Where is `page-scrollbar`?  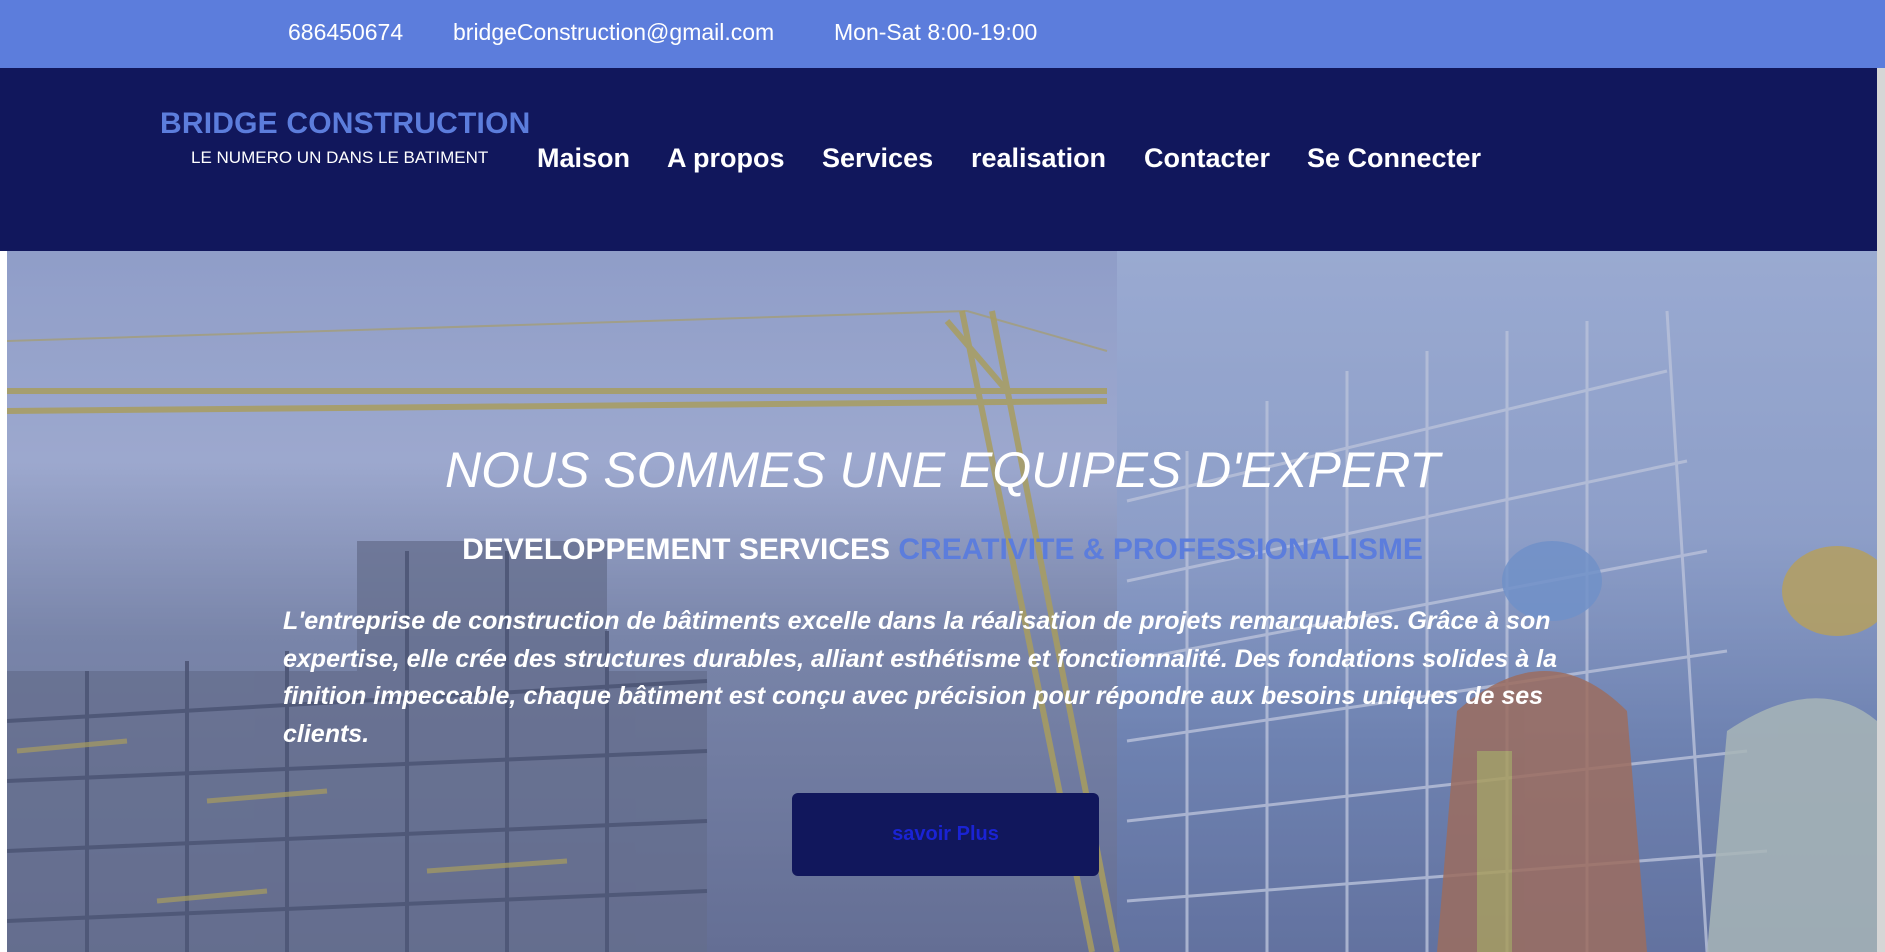 page-scrollbar is located at coordinates (1881, 510).